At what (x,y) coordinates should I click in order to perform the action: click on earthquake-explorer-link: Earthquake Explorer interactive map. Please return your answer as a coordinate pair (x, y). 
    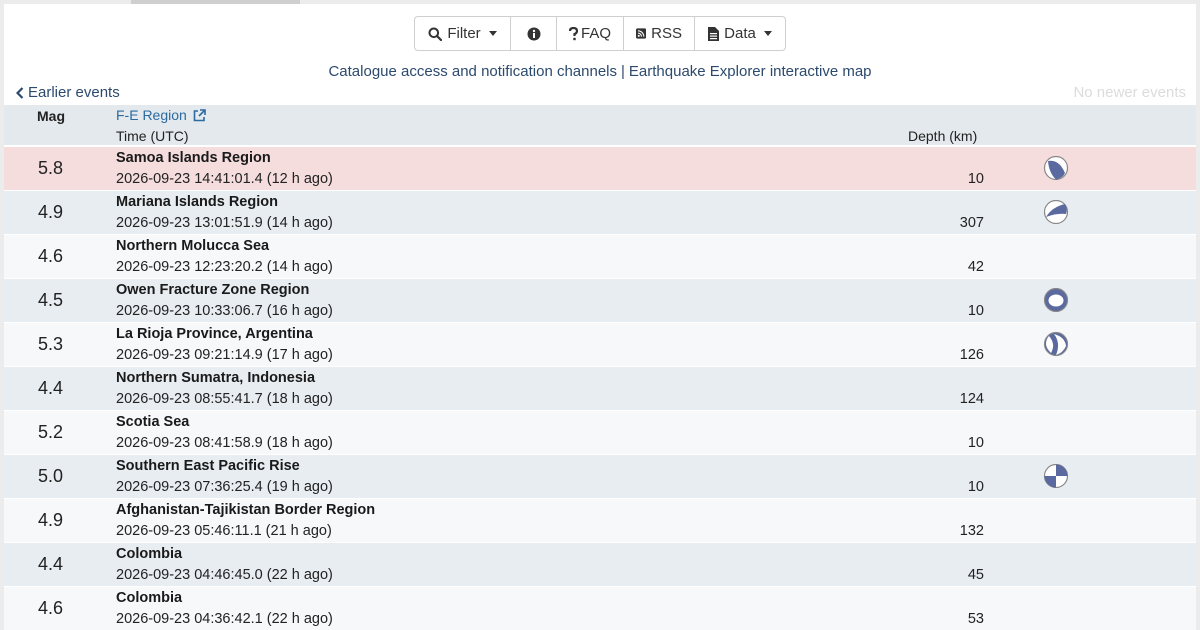
    Looking at the image, I should click on (750, 71).